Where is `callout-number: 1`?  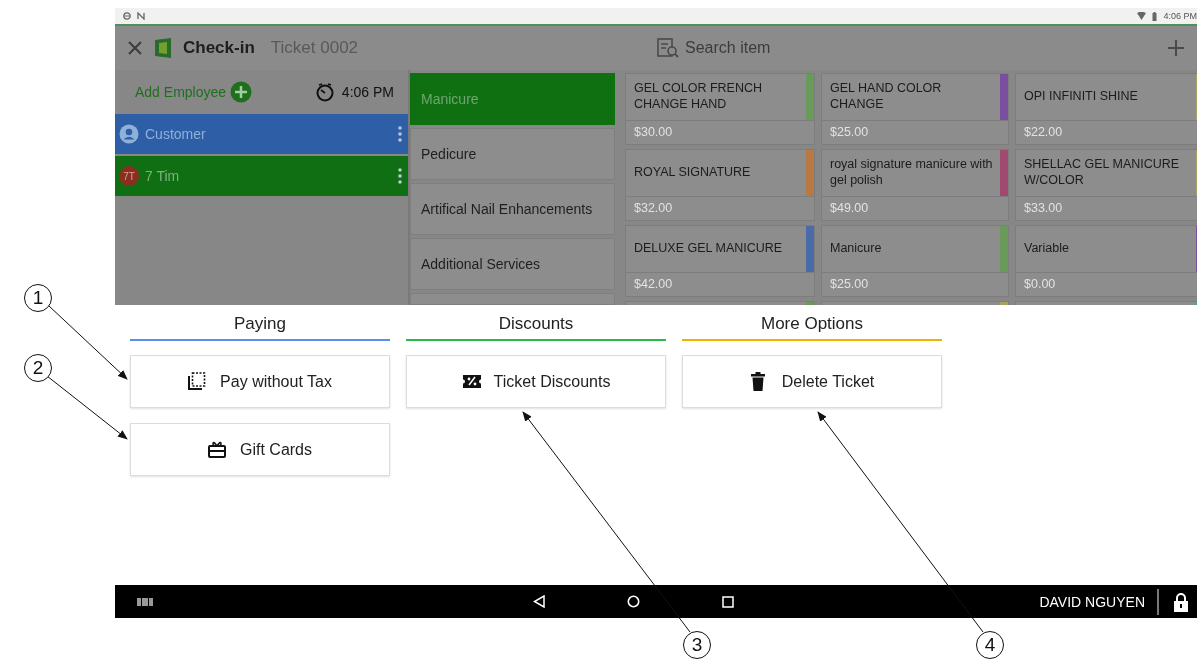 callout-number: 1 is located at coordinates (38, 298).